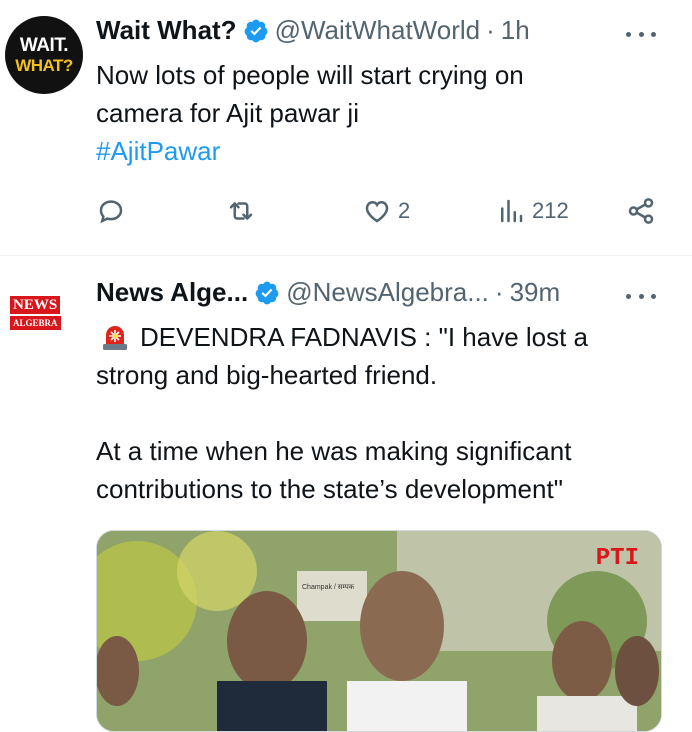 Image resolution: width=692 pixels, height=732 pixels. Describe the element at coordinates (515, 30) in the screenshot. I see `timestamp: 1h` at that location.